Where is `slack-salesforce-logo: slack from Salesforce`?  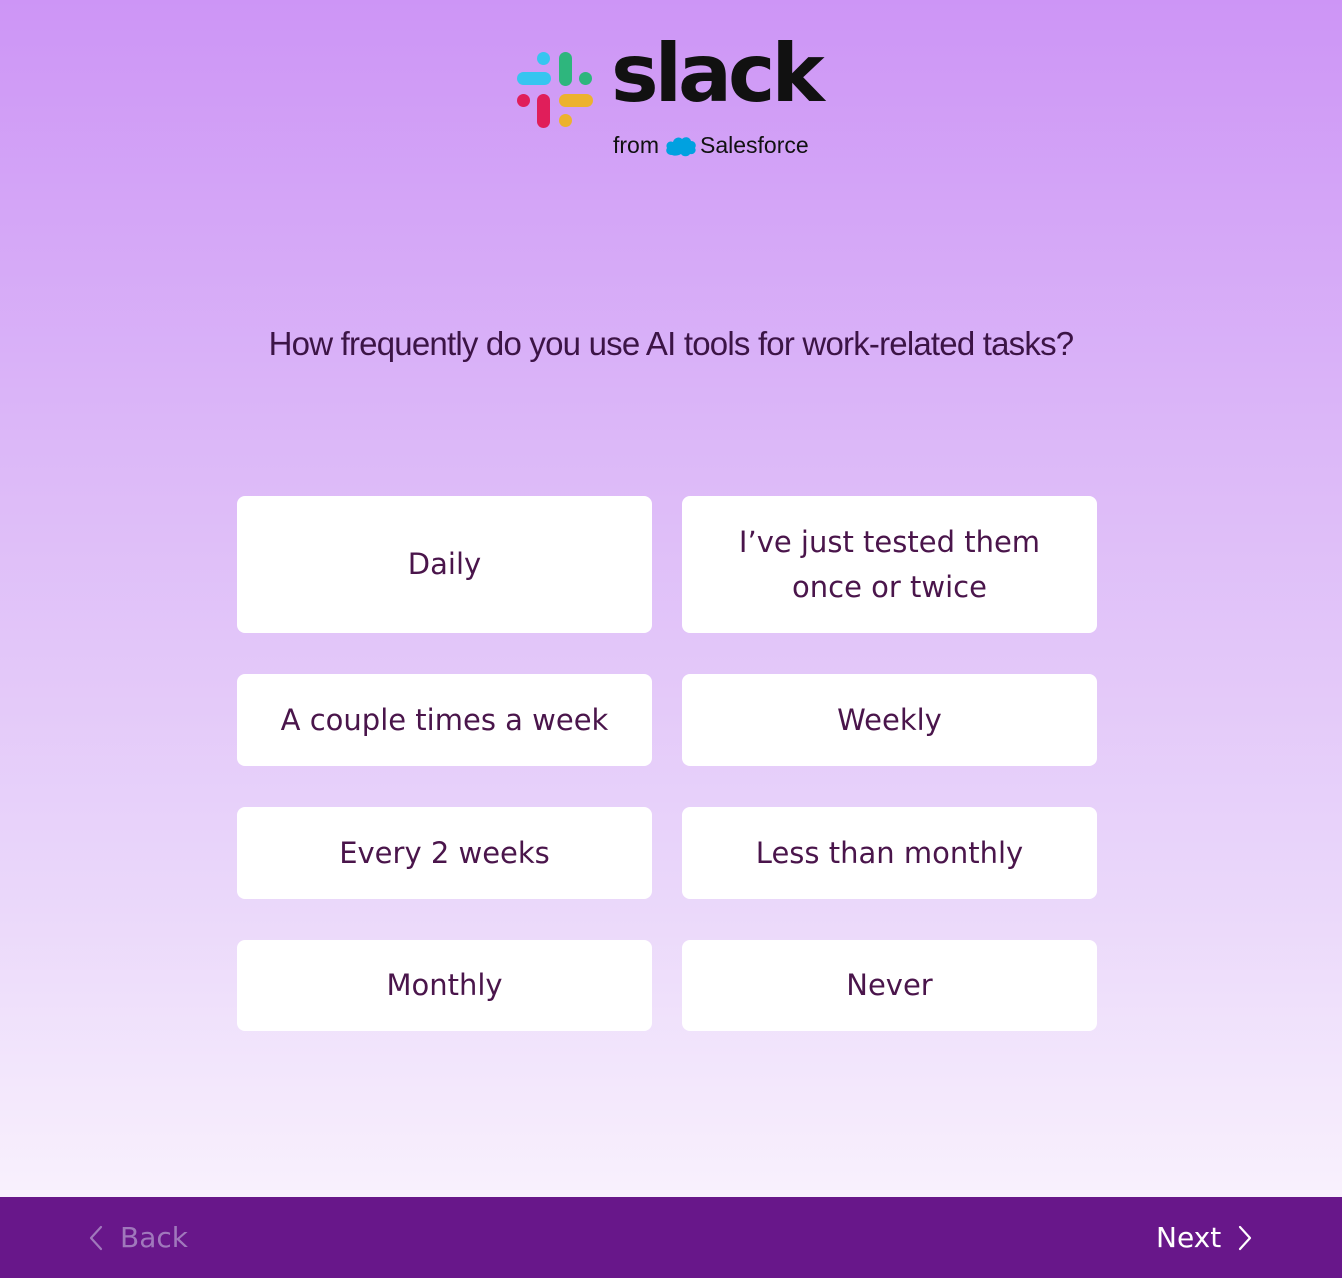
slack-salesforce-logo: slack from Salesforce is located at coordinates (670, 98).